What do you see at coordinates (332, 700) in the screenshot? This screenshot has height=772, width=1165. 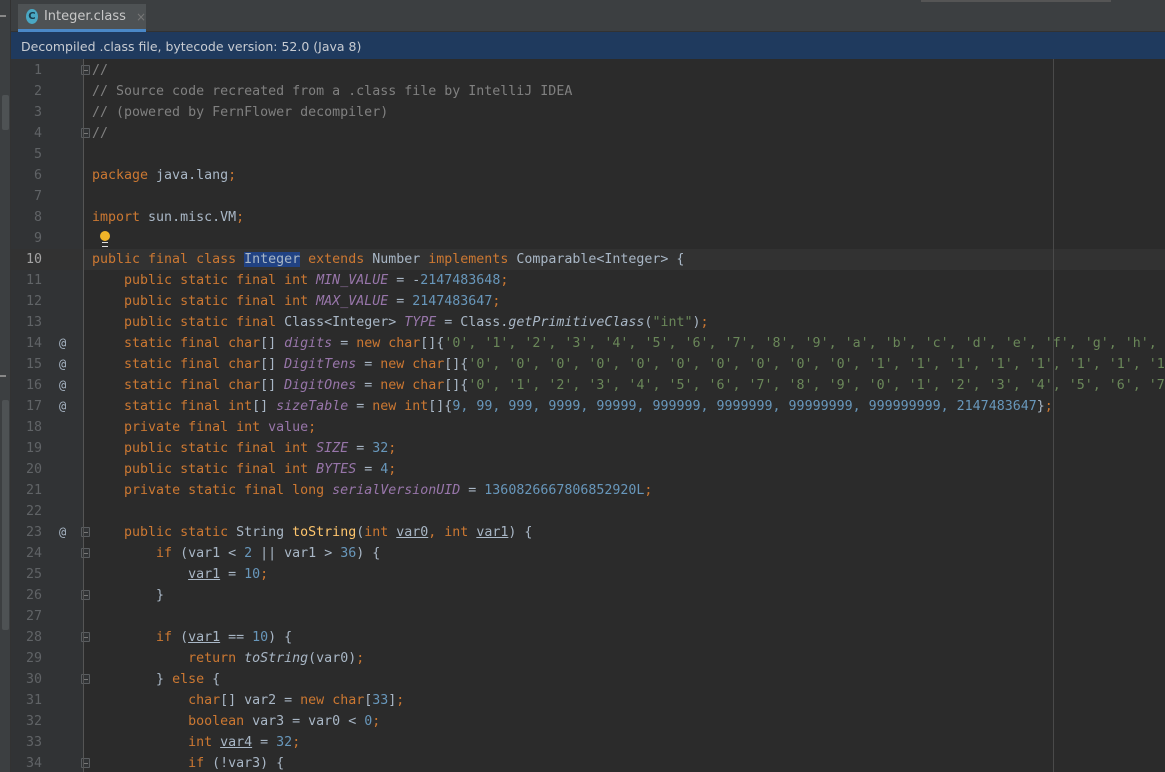 I see `code-token: new char` at bounding box center [332, 700].